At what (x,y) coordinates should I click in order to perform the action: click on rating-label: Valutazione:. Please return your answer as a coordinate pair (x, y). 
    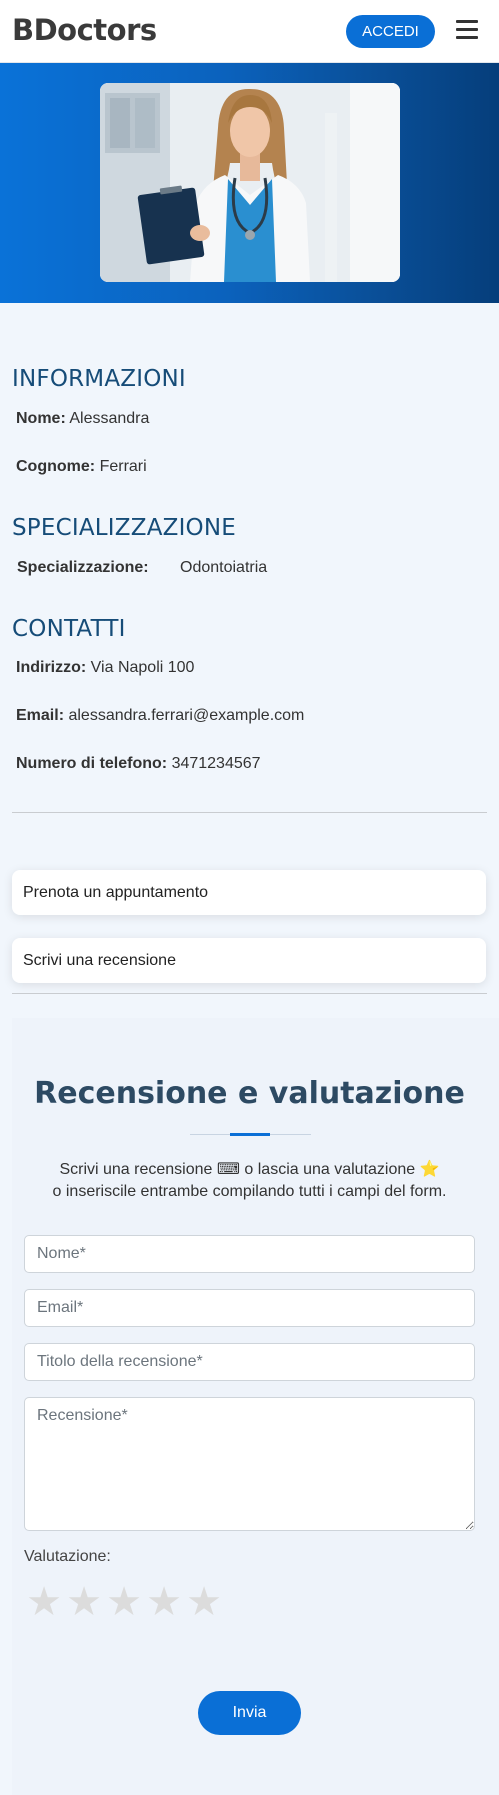
    Looking at the image, I should click on (67, 1556).